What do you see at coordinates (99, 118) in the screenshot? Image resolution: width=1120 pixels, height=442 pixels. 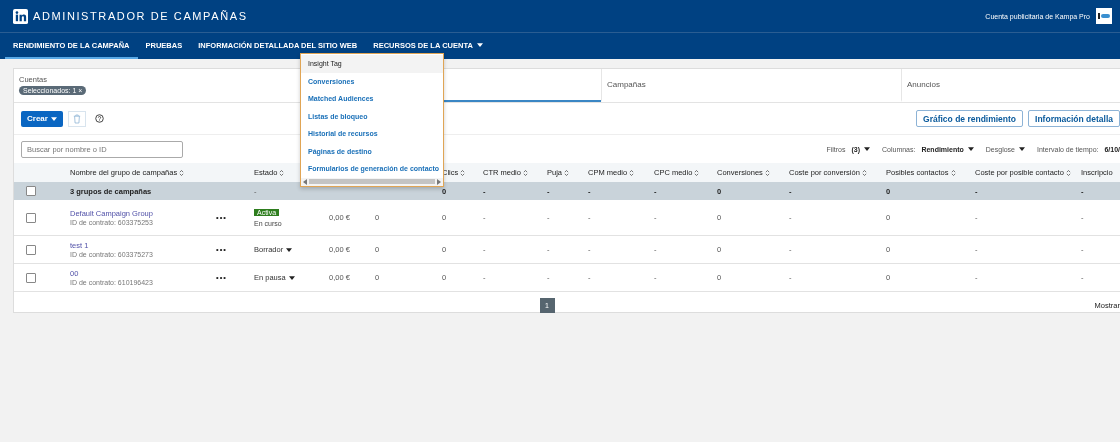 I see `help-icon` at bounding box center [99, 118].